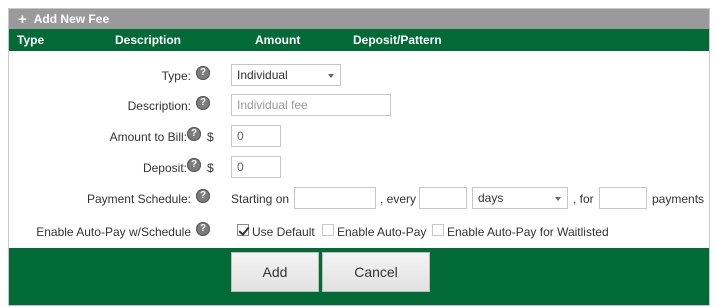 Image resolution: width=717 pixels, height=307 pixels. I want to click on enable-auto-pay-waitlisted-checkbox, so click(438, 230).